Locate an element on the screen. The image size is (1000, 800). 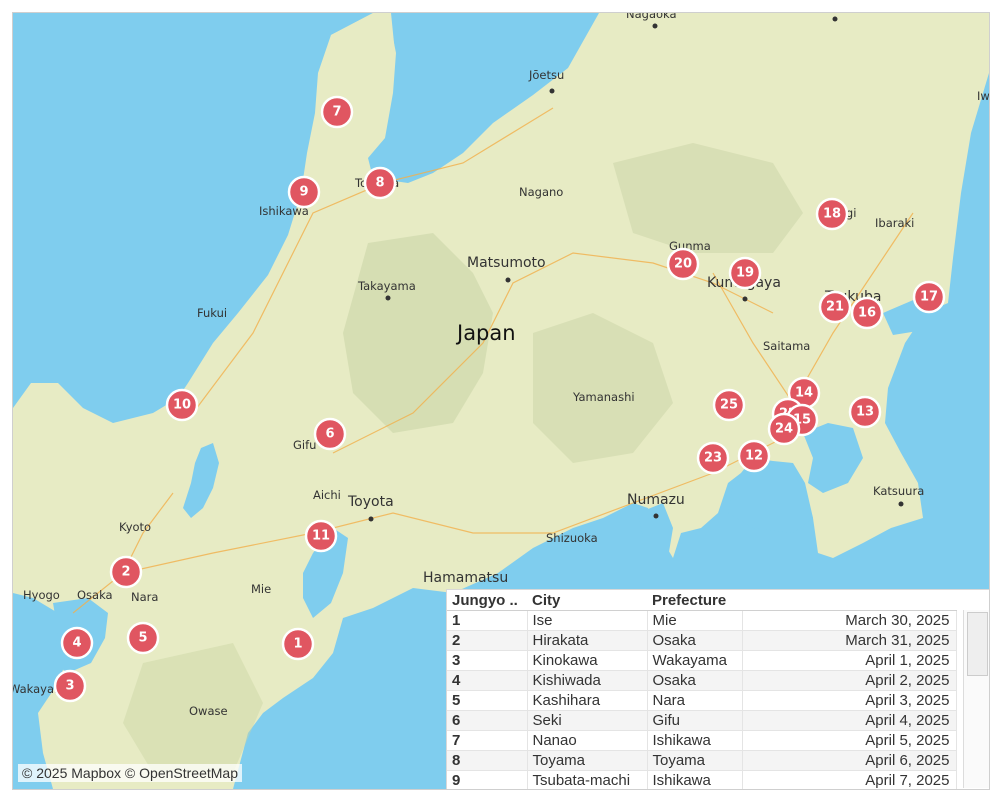
cell-city: Kishiwada is located at coordinates (587, 680).